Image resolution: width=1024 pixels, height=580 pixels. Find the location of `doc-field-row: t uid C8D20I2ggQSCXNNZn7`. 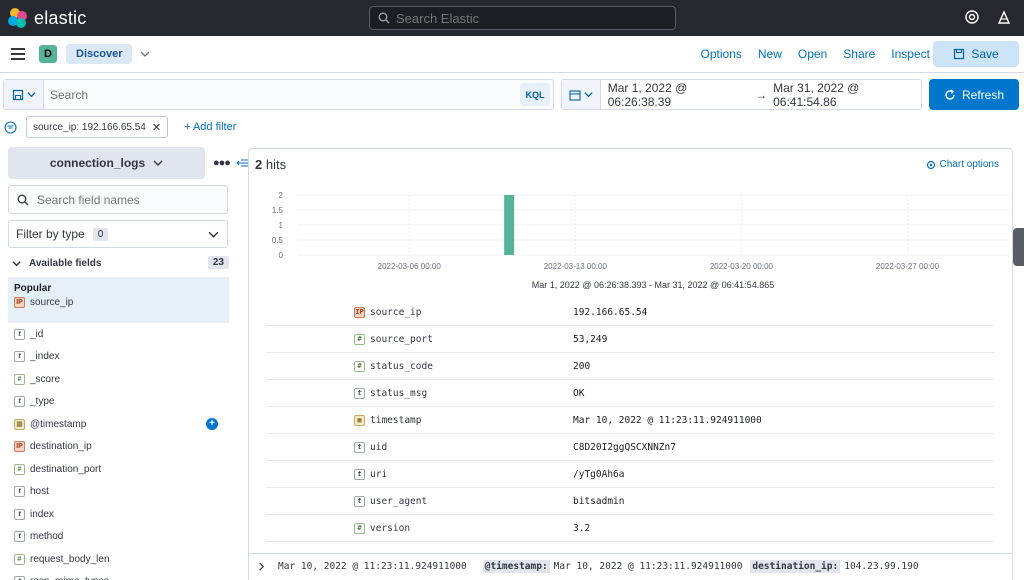

doc-field-row: t uid C8D20I2ggQSCXNNZn7 is located at coordinates (630, 447).